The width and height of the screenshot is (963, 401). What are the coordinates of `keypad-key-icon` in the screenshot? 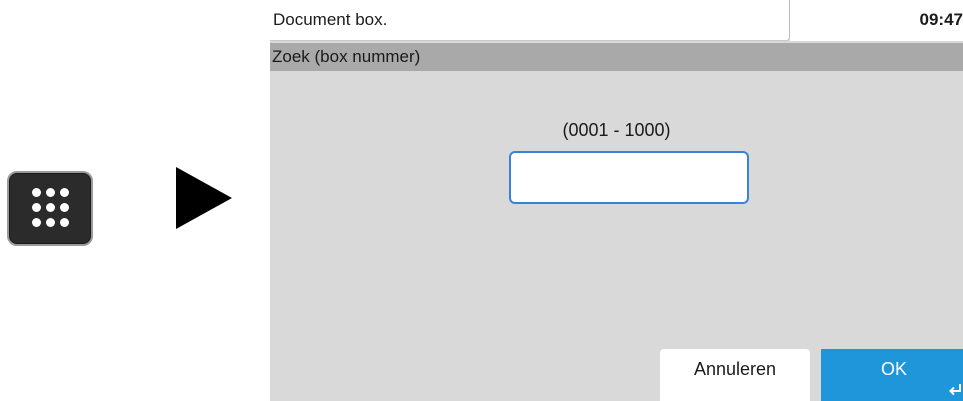 It's located at (50, 208).